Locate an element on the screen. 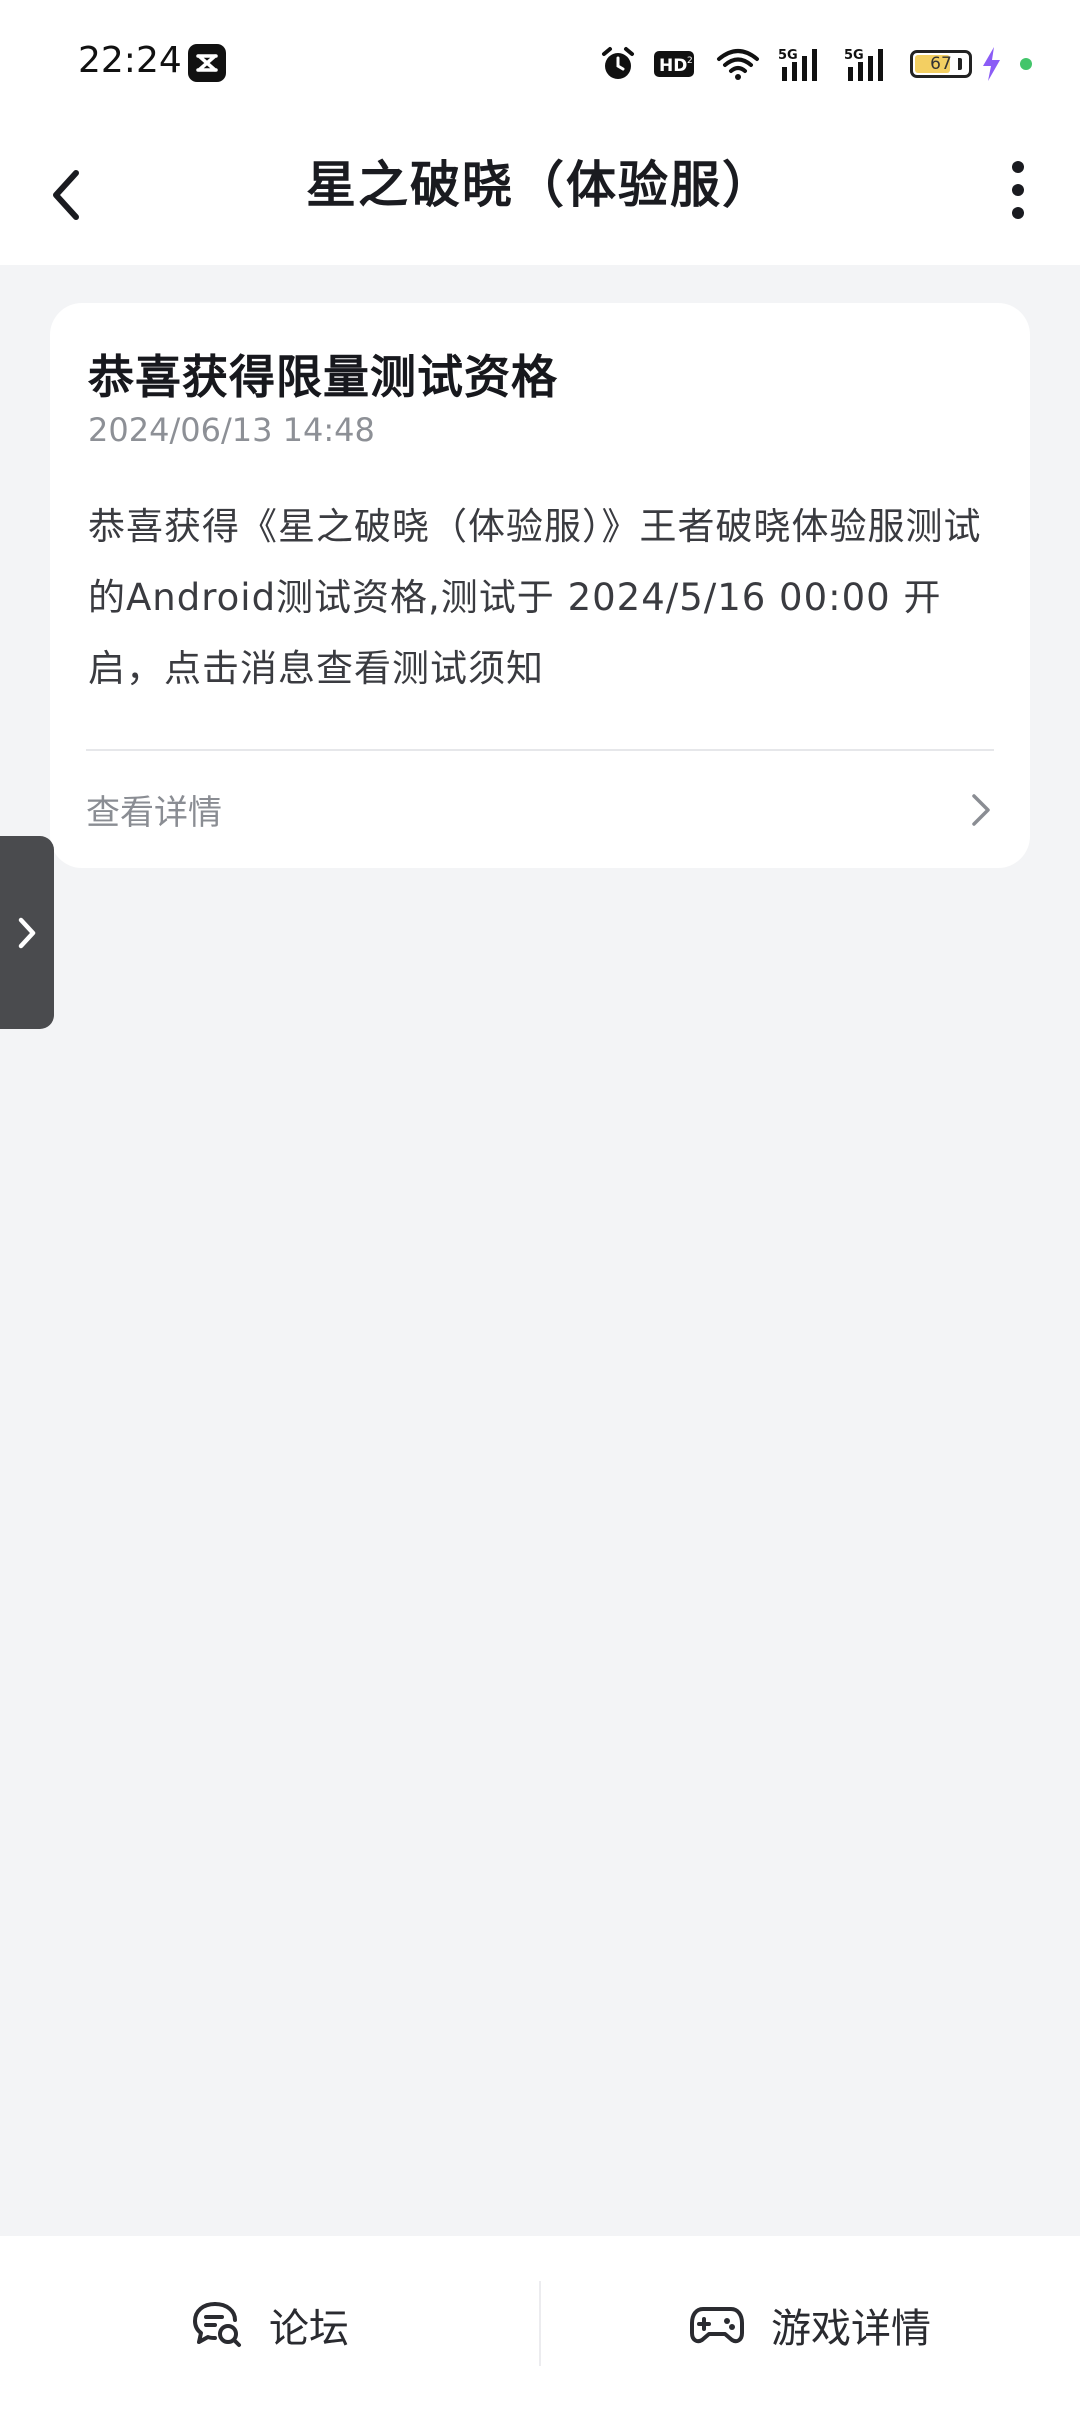 The height and width of the screenshot is (2414, 1080). charging-icon is located at coordinates (991, 64).